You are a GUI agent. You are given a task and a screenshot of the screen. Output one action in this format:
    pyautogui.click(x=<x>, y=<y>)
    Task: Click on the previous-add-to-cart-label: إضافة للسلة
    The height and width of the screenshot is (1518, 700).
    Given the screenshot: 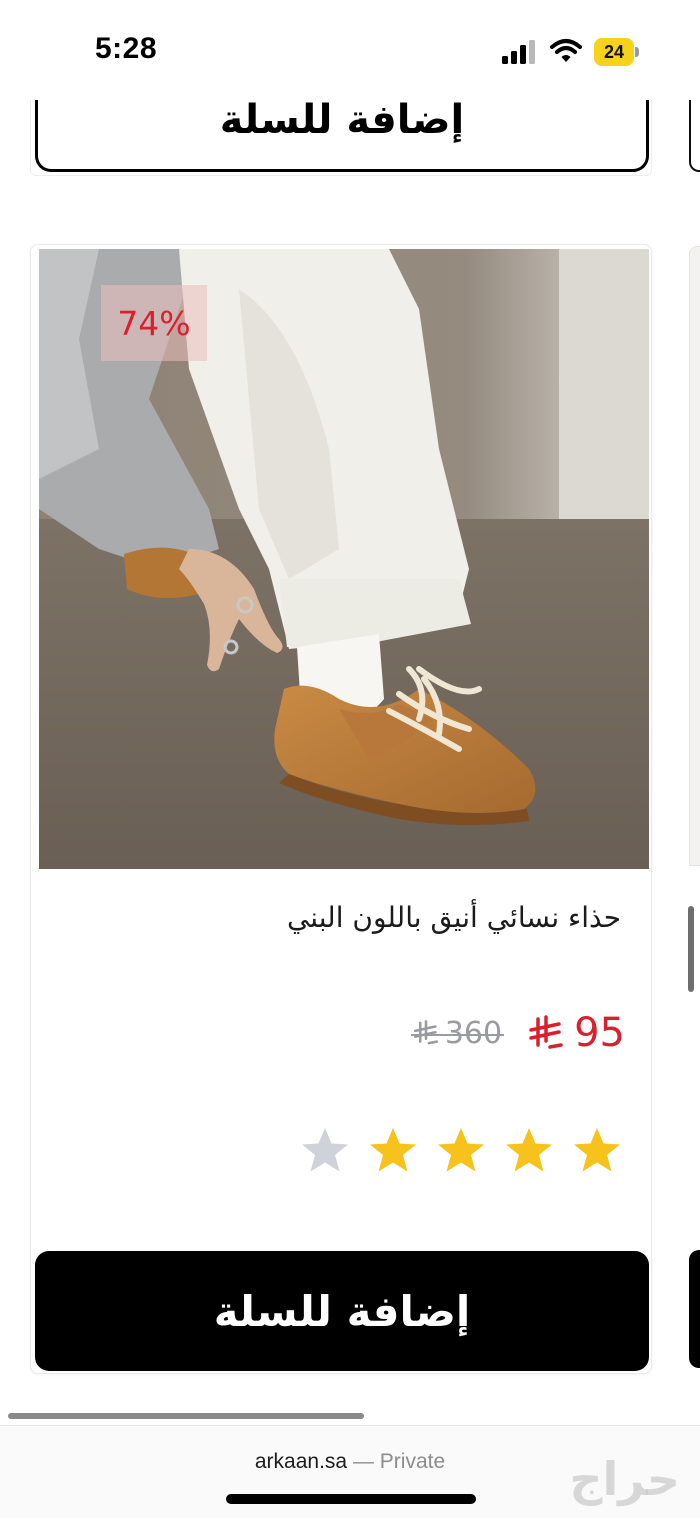 What is the action you would take?
    pyautogui.click(x=342, y=119)
    